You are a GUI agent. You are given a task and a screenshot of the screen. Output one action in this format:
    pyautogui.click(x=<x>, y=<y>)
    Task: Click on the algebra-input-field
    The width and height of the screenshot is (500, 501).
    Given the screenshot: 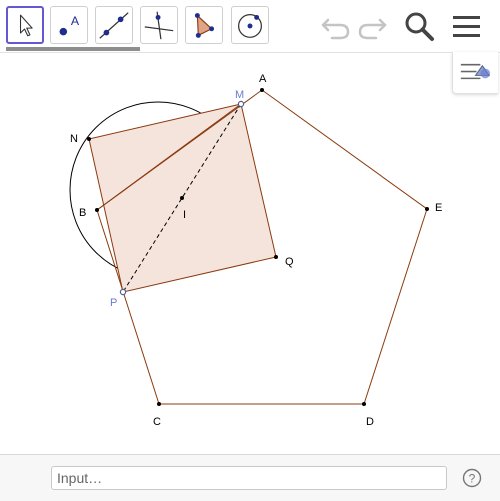 What is the action you would take?
    pyautogui.click(x=249, y=478)
    